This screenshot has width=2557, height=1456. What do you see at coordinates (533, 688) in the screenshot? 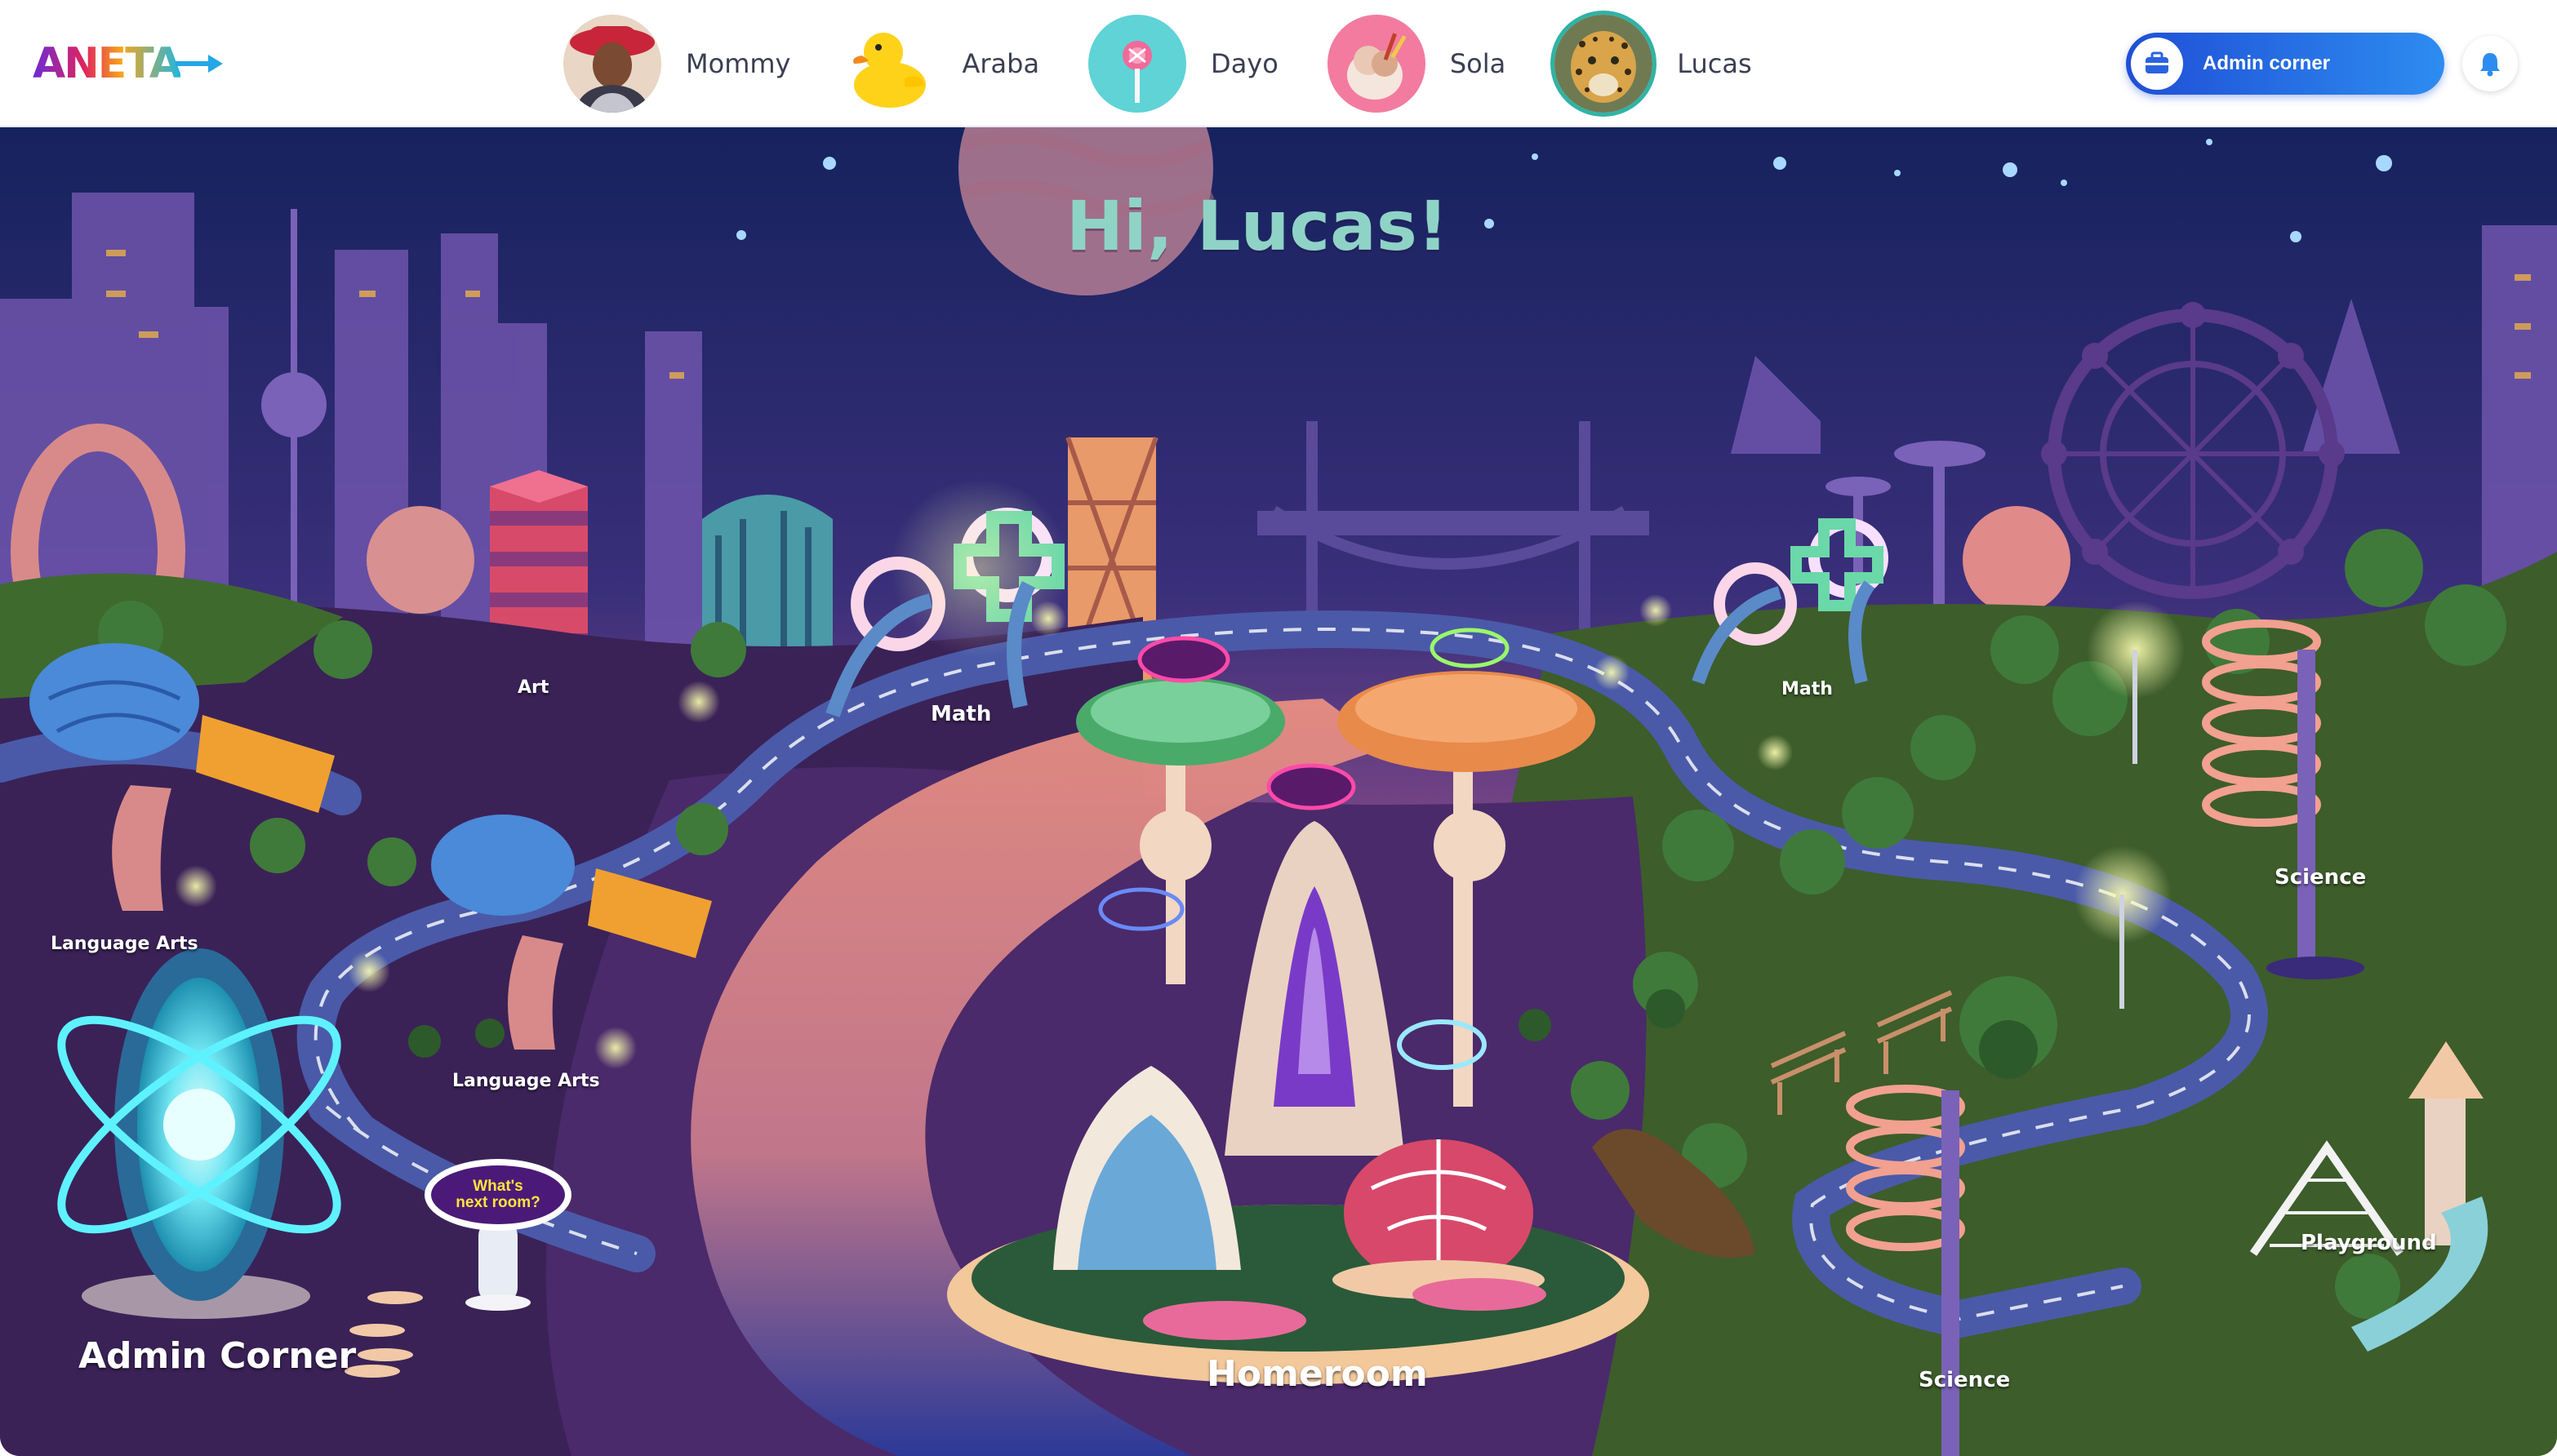
I see `area-label-art: Art` at bounding box center [533, 688].